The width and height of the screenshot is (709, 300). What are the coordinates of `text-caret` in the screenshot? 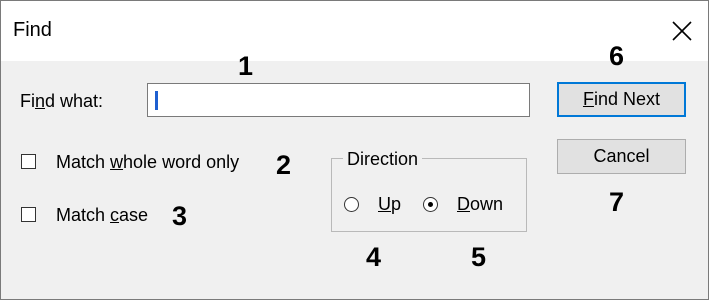 It's located at (156, 100).